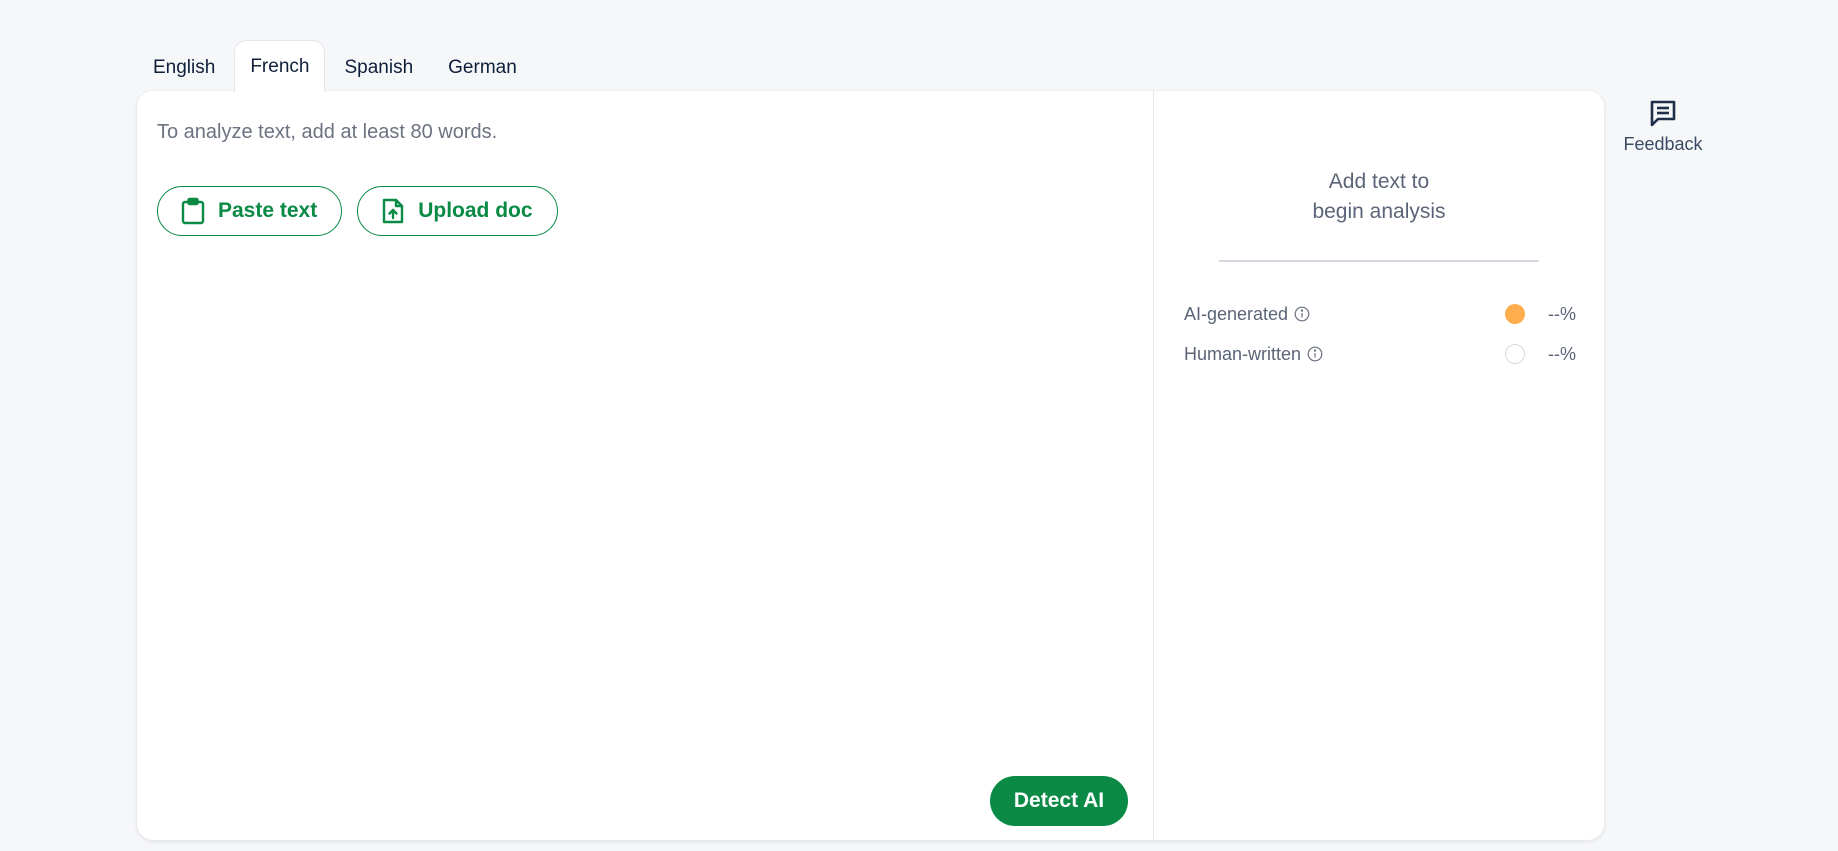  I want to click on text-input-placeholder: To analyze text, add at least 80 words., so click(327, 132).